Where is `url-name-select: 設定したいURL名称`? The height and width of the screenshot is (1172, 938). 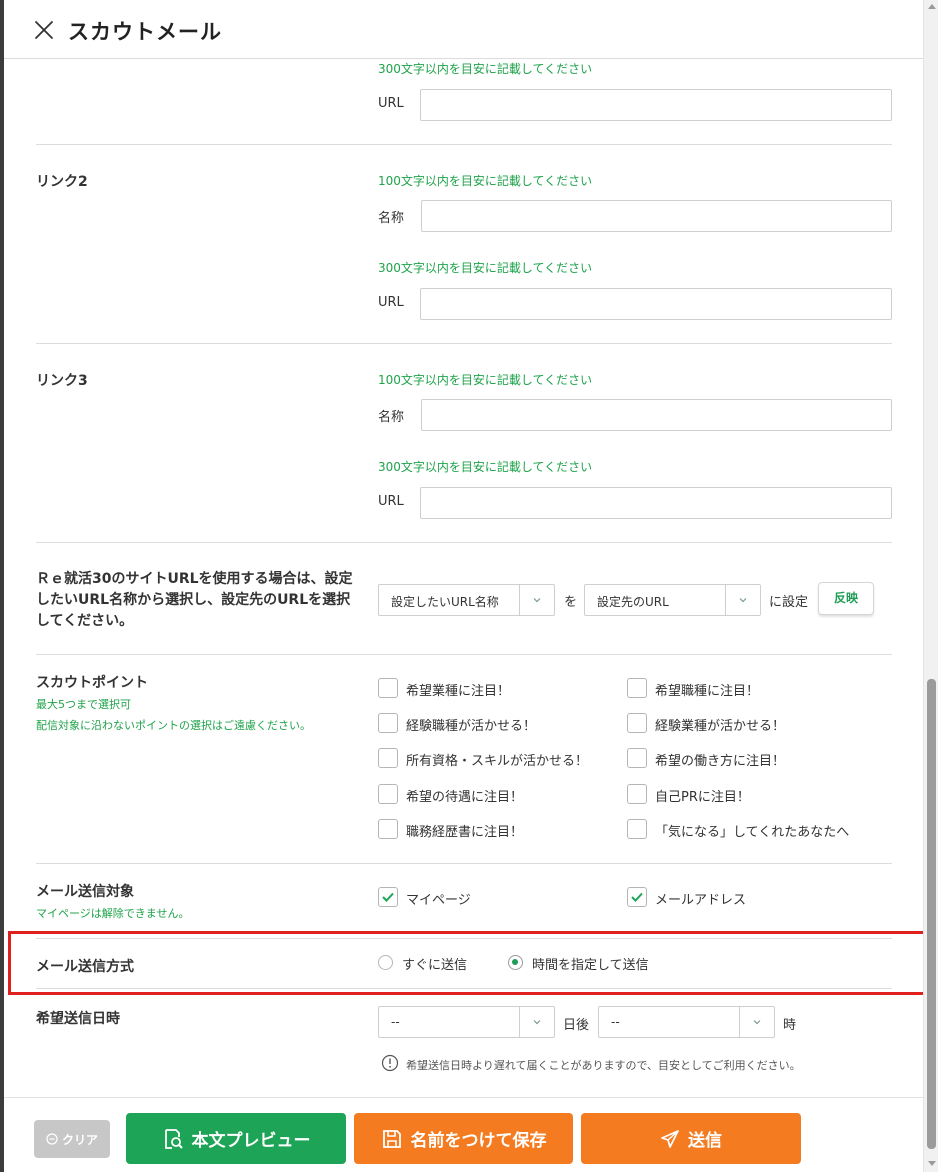 url-name-select: 設定したいURL名称 is located at coordinates (466, 600).